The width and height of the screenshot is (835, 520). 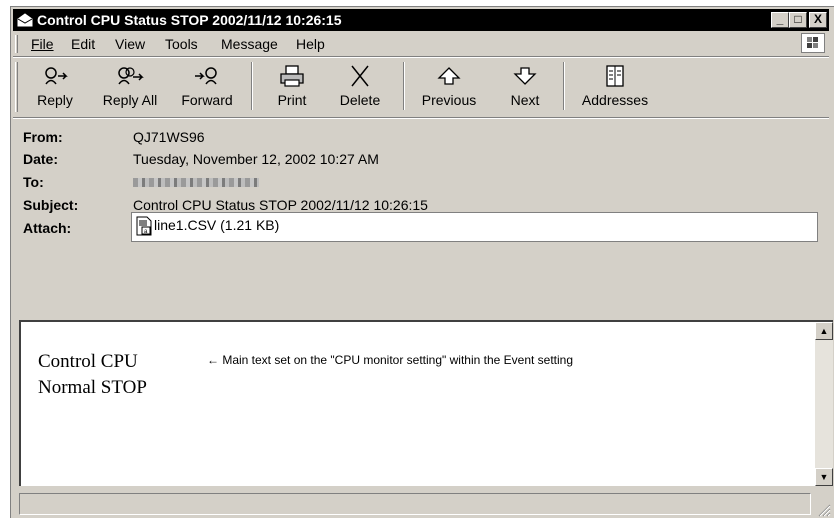 What do you see at coordinates (130, 87) in the screenshot?
I see `reply-all-button: Reply All` at bounding box center [130, 87].